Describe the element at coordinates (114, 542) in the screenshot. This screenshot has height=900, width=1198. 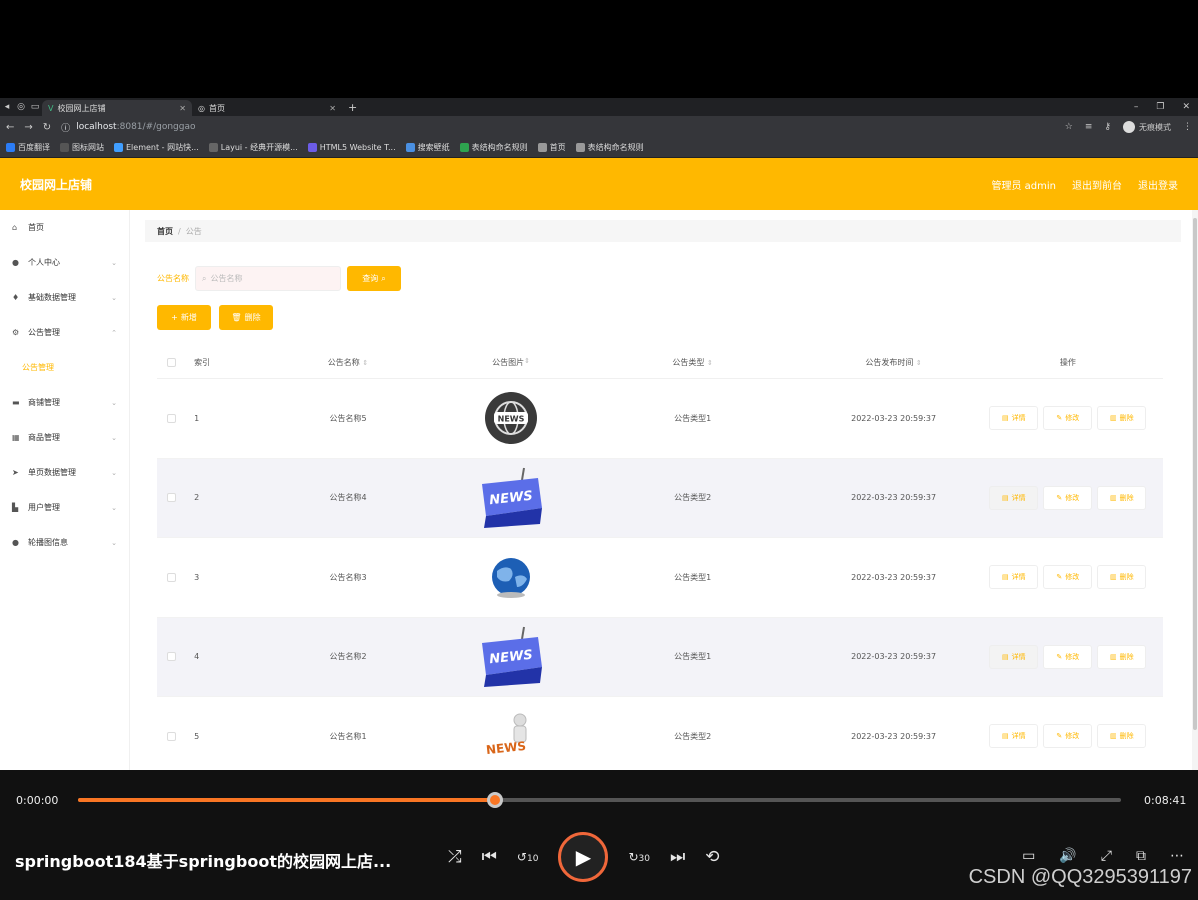
I see `chevron-down-icon: ⌄` at that location.